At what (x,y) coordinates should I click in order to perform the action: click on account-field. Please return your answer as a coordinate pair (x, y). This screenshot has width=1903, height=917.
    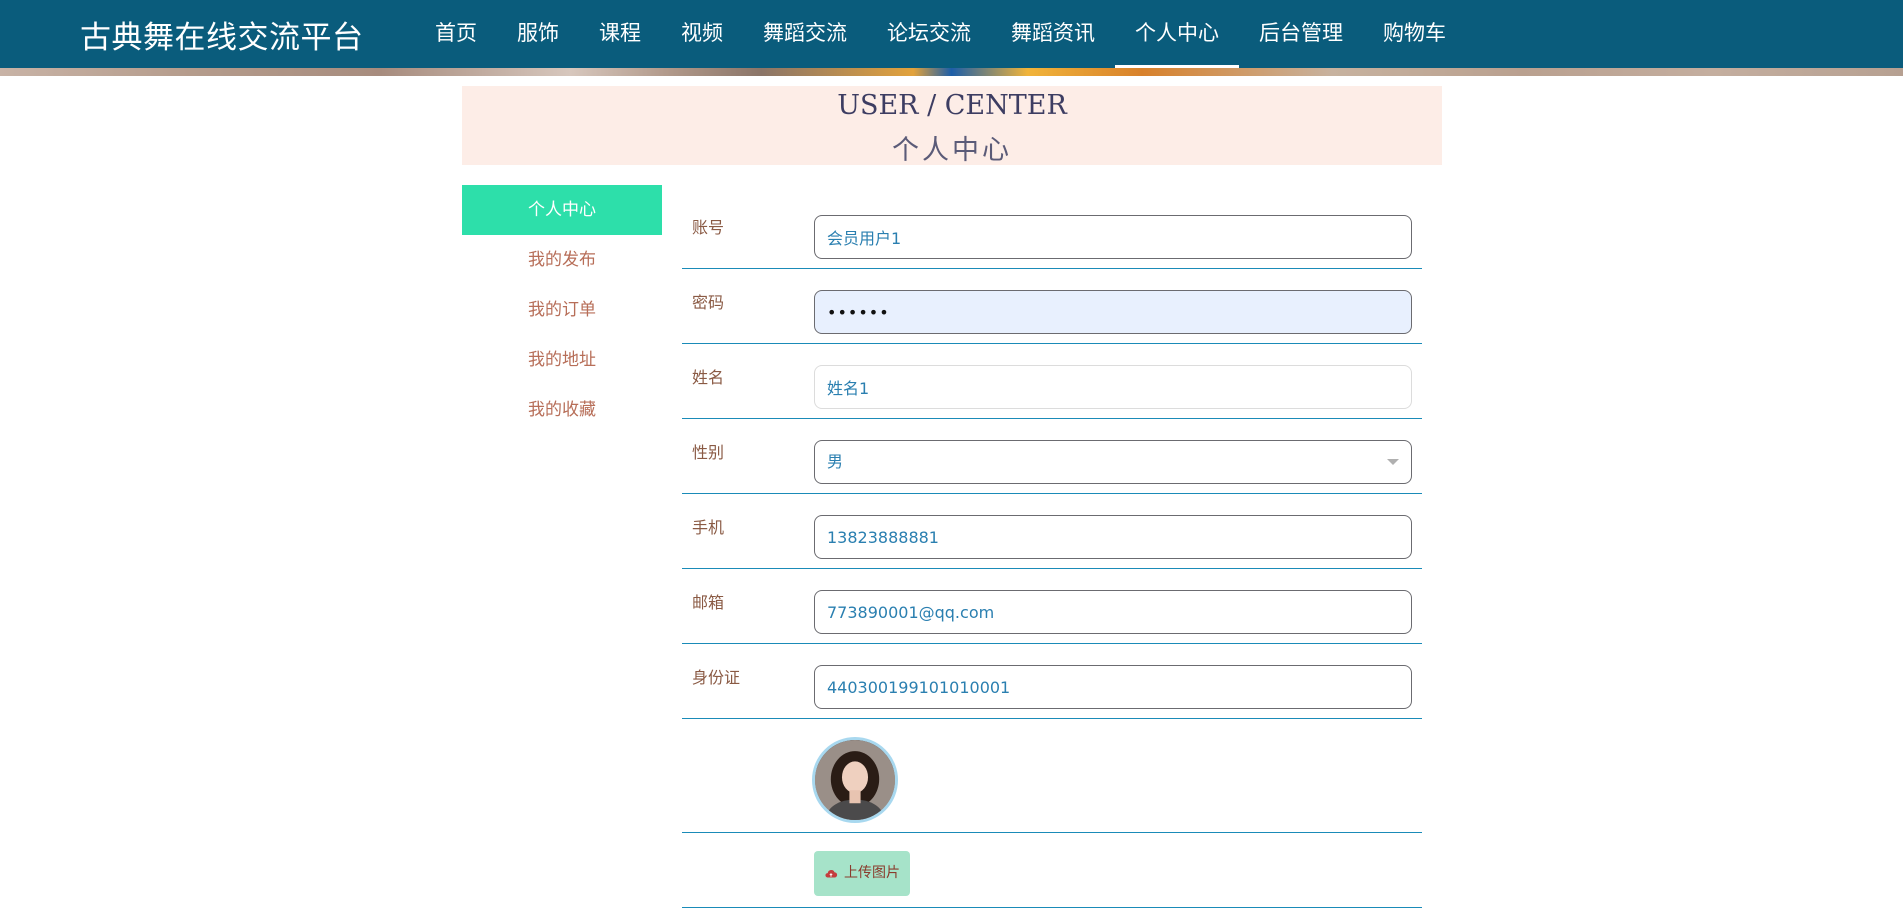
    Looking at the image, I should click on (1113, 237).